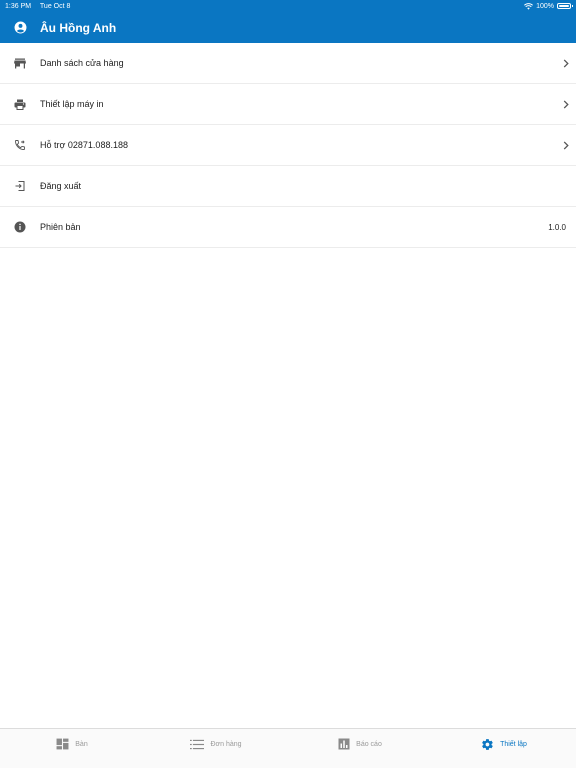 The width and height of the screenshot is (576, 768). Describe the element at coordinates (545, 6) in the screenshot. I see `battery-percent: 100%` at that location.